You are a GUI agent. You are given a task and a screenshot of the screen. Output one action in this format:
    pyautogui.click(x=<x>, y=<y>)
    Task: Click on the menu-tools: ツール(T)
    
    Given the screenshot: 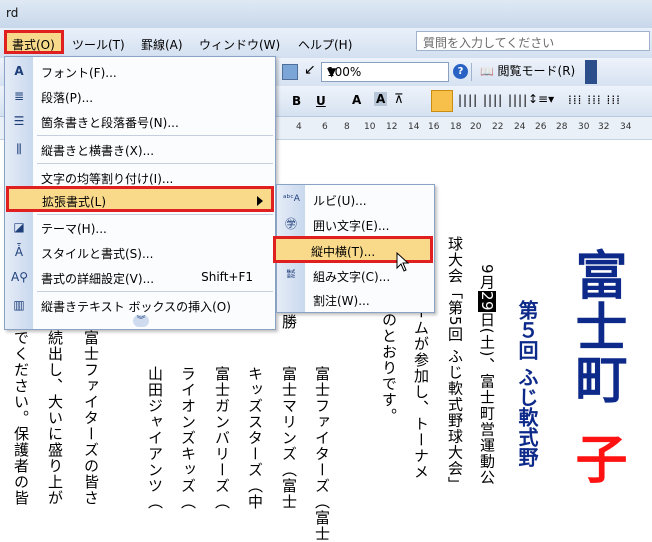 What is the action you would take?
    pyautogui.click(x=98, y=44)
    